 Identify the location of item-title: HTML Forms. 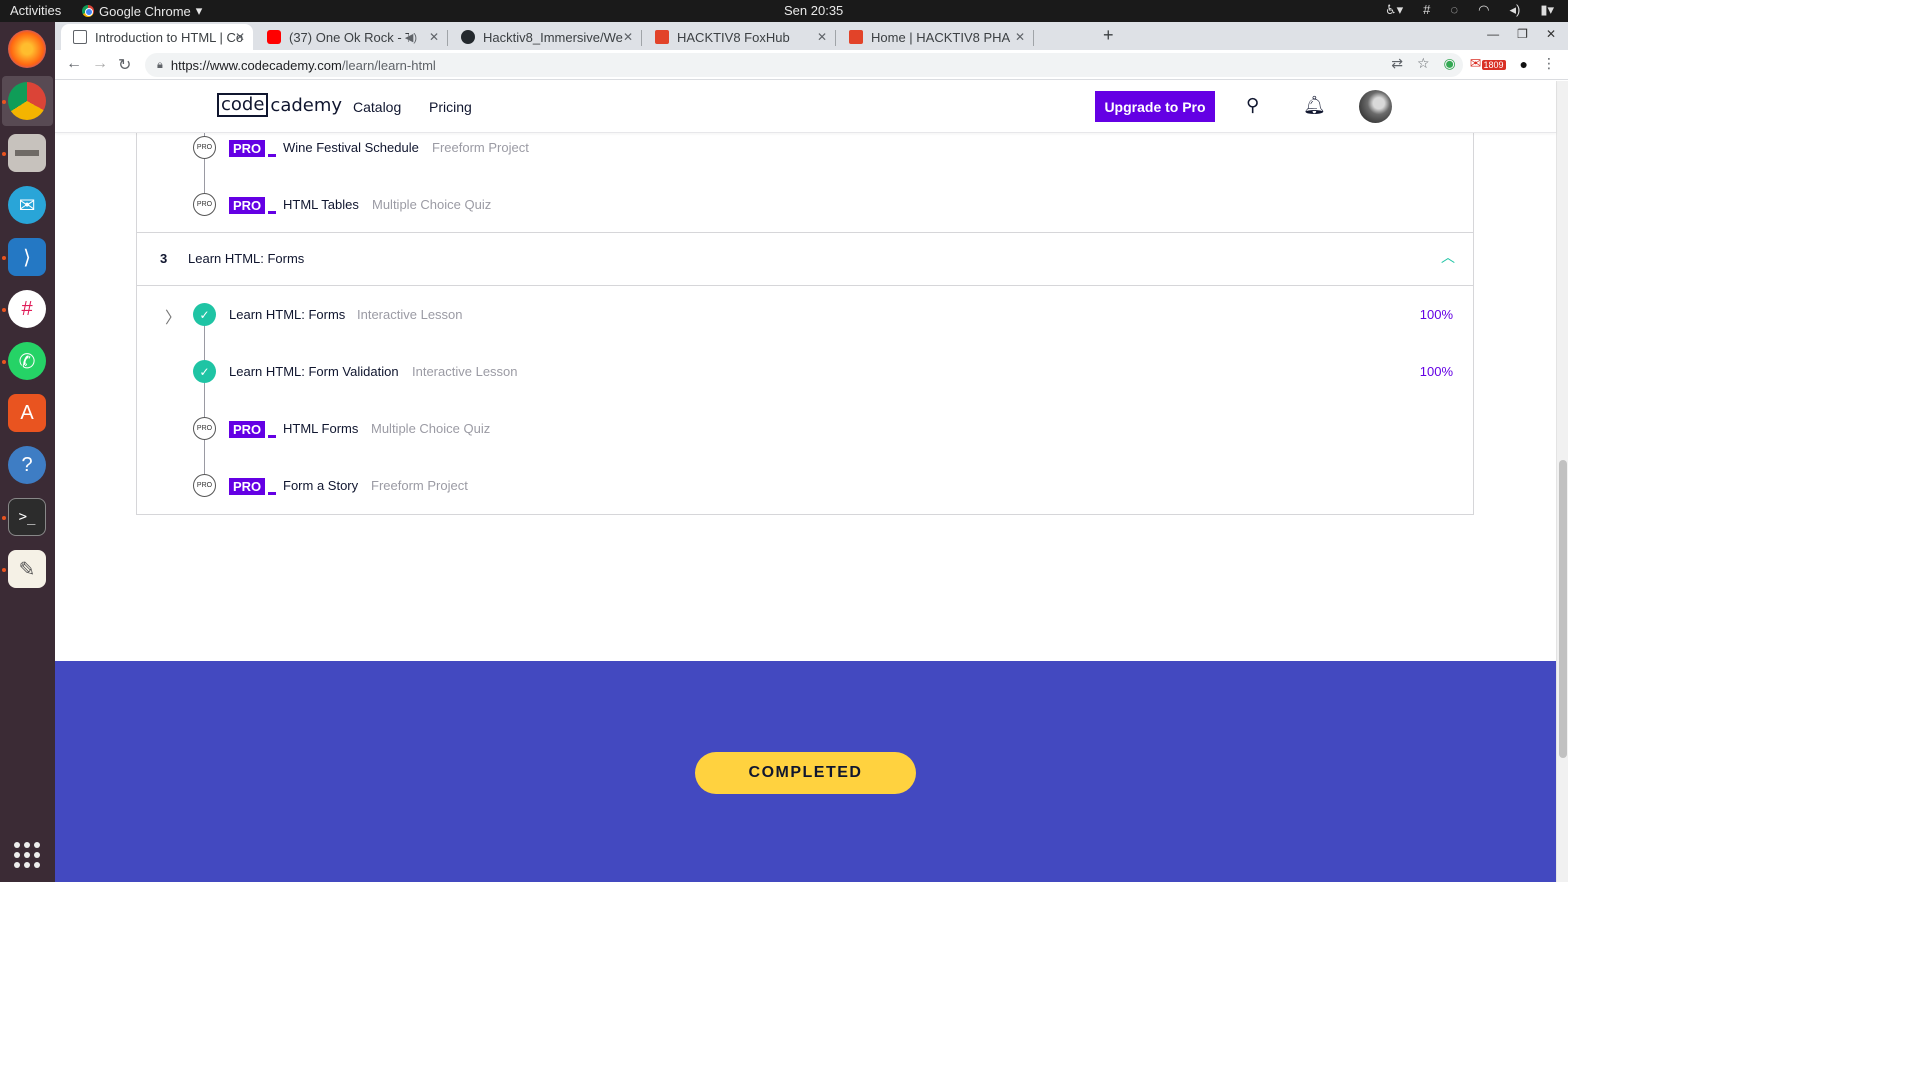
(320, 428).